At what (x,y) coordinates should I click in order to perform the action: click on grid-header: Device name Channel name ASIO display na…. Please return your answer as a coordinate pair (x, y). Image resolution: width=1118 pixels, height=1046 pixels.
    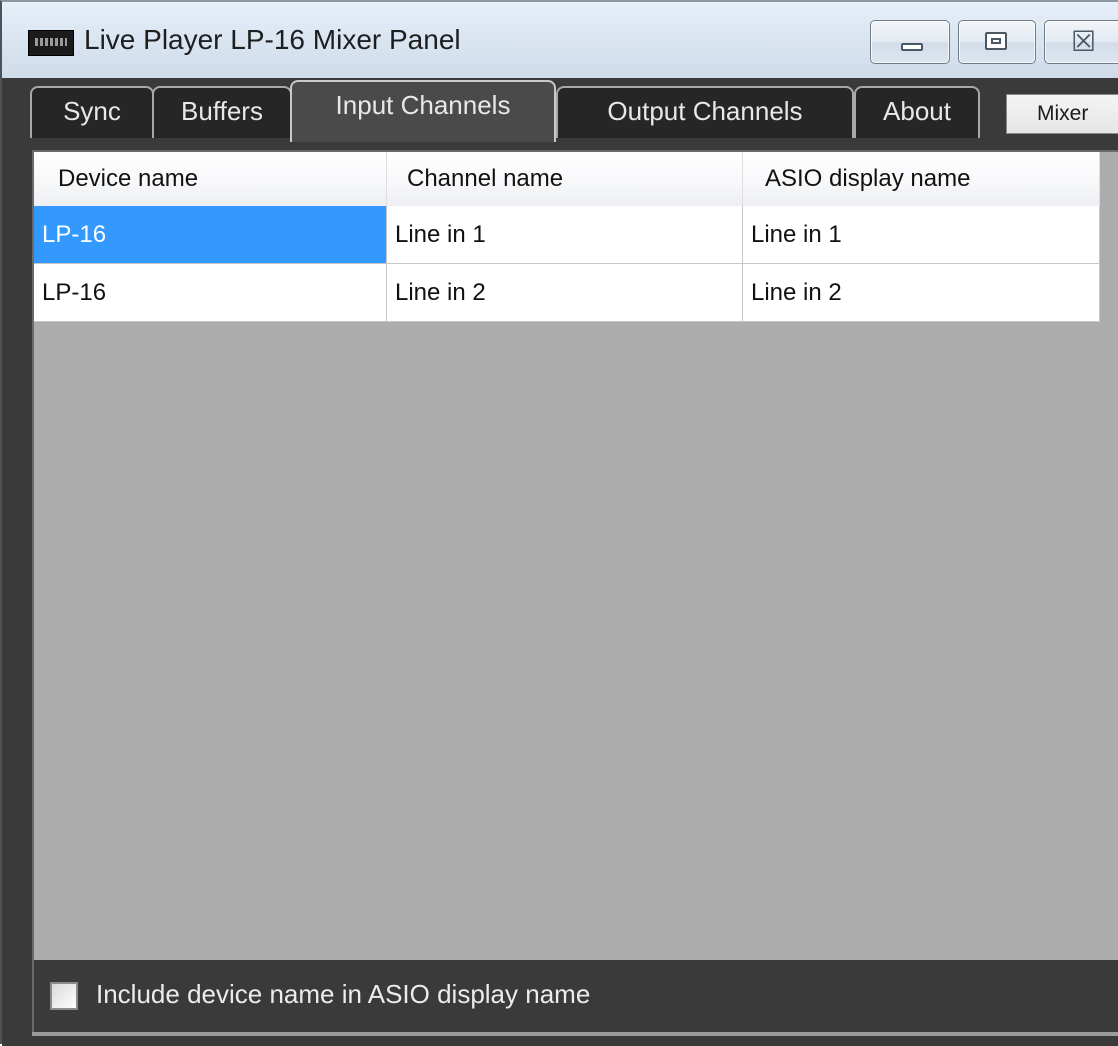
    Looking at the image, I should click on (567, 179).